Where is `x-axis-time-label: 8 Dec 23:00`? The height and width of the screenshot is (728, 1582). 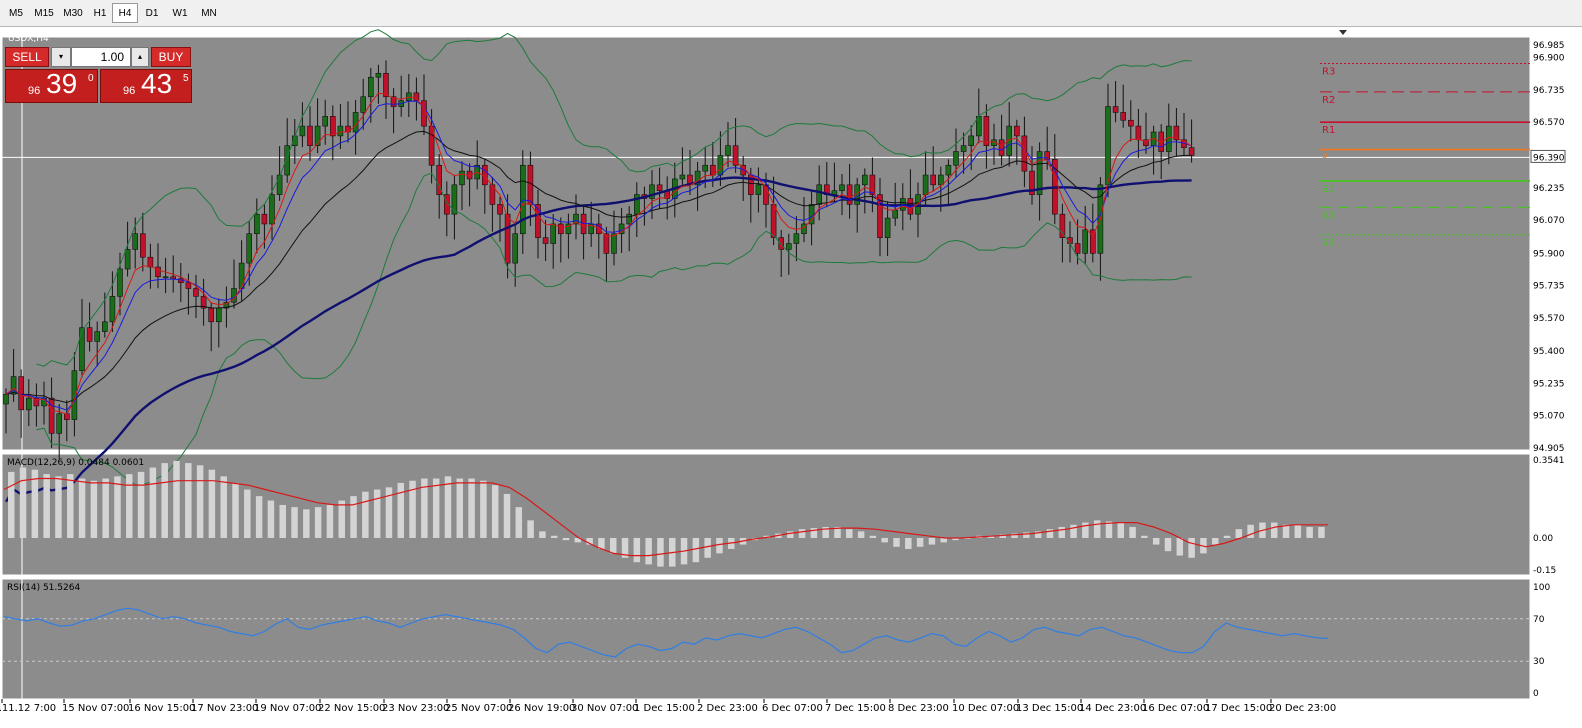 x-axis-time-label: 8 Dec 23:00 is located at coordinates (918, 708).